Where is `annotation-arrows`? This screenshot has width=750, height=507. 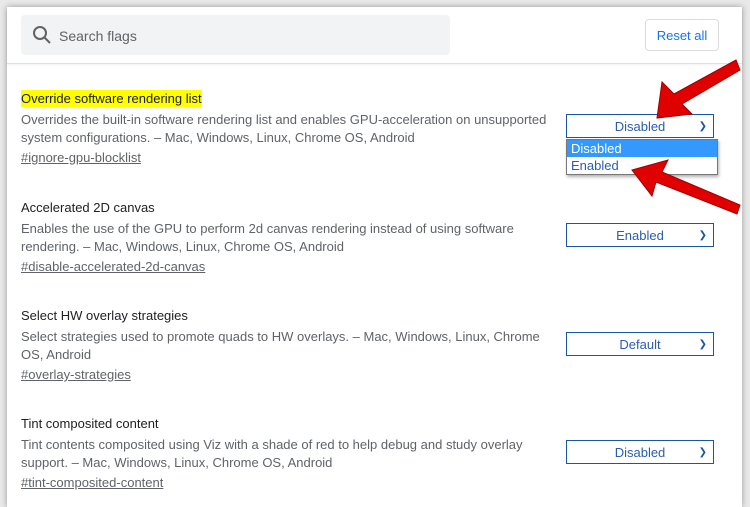
annotation-arrows is located at coordinates (686, 137).